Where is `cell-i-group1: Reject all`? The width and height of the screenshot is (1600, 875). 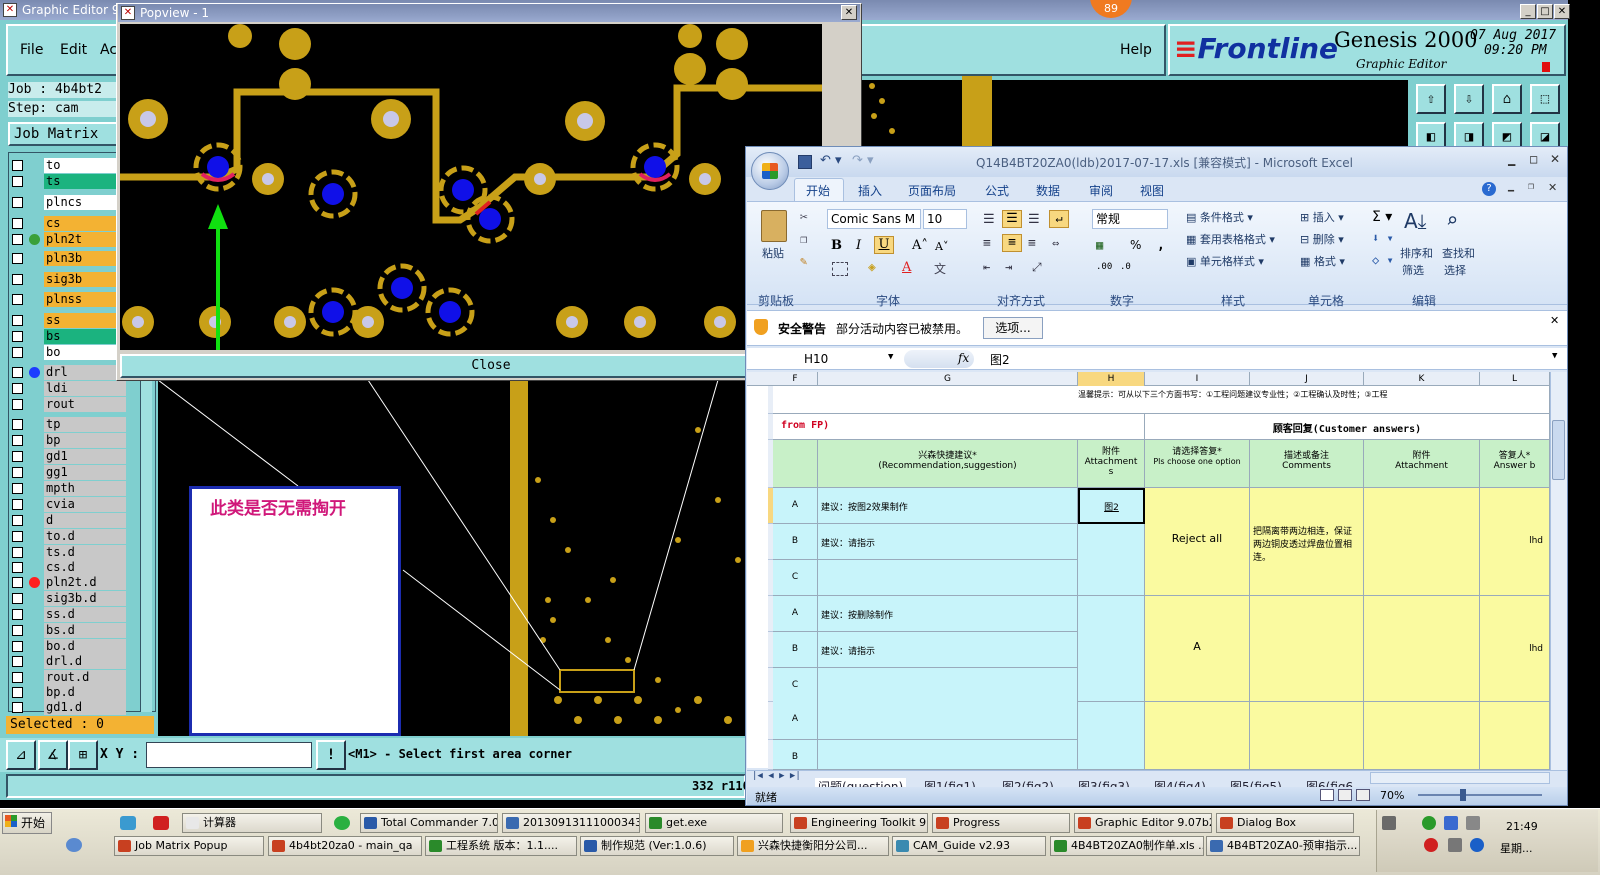 cell-i-group1: Reject all is located at coordinates (1197, 542).